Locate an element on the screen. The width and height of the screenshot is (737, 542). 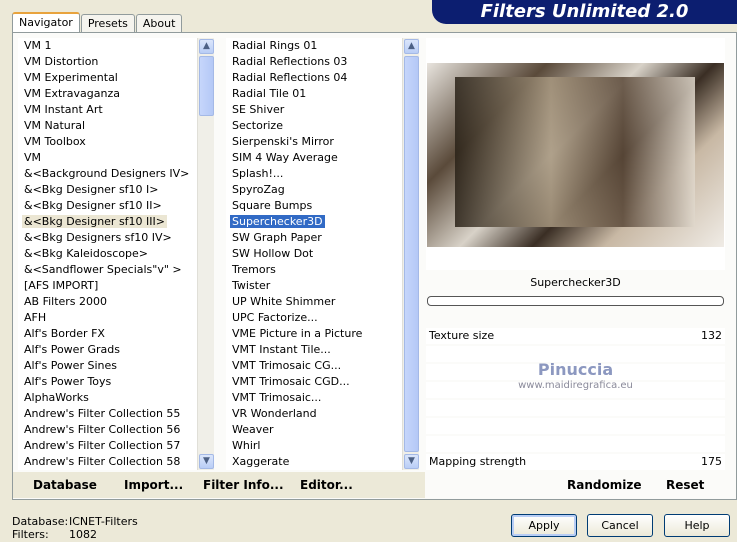
list-item: [AFS IMPORT] is located at coordinates (107, 286).